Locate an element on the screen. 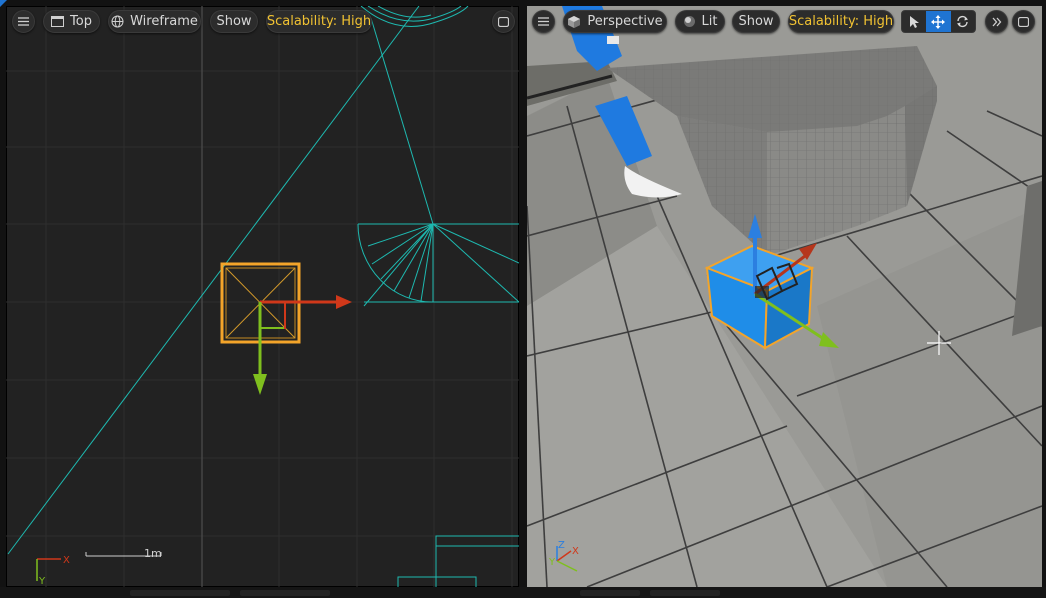 This screenshot has width=1046, height=598. view-mode-button: Perspective is located at coordinates (615, 21).